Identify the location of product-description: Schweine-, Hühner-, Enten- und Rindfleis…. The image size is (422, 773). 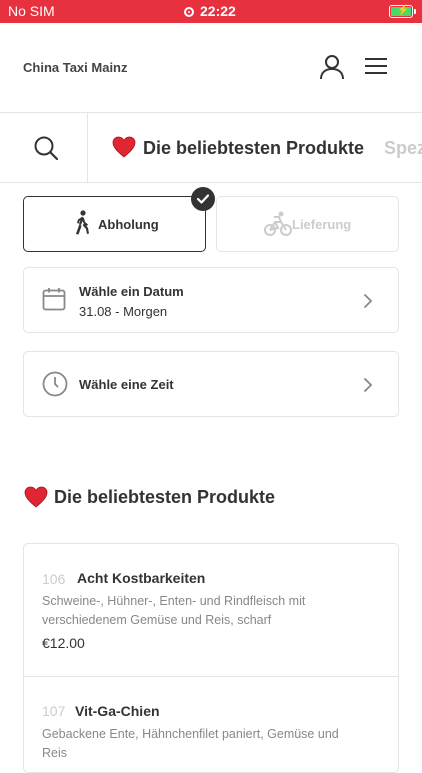
(174, 610).